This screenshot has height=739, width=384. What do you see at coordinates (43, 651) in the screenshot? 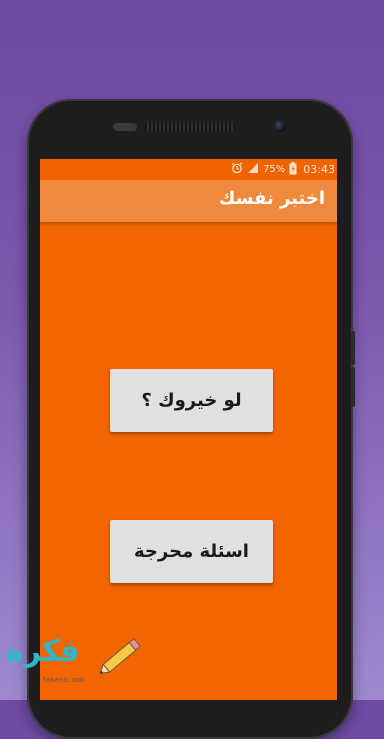
I see `logo-text: فكرة` at bounding box center [43, 651].